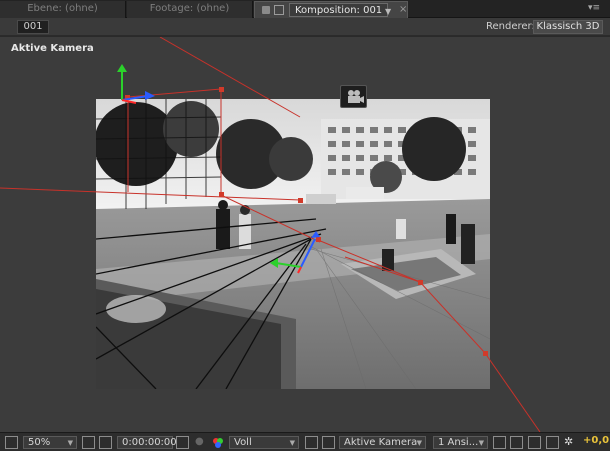 This screenshot has width=610, height=451. I want to click on panel-menu-icon: ▾≡, so click(595, 8).